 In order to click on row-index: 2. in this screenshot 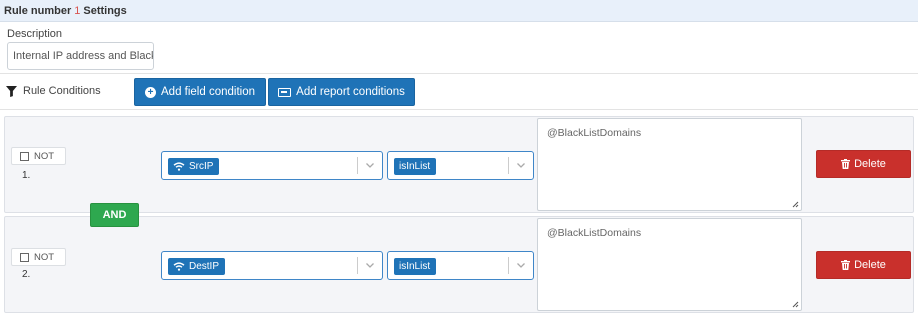, I will do `click(26, 274)`.